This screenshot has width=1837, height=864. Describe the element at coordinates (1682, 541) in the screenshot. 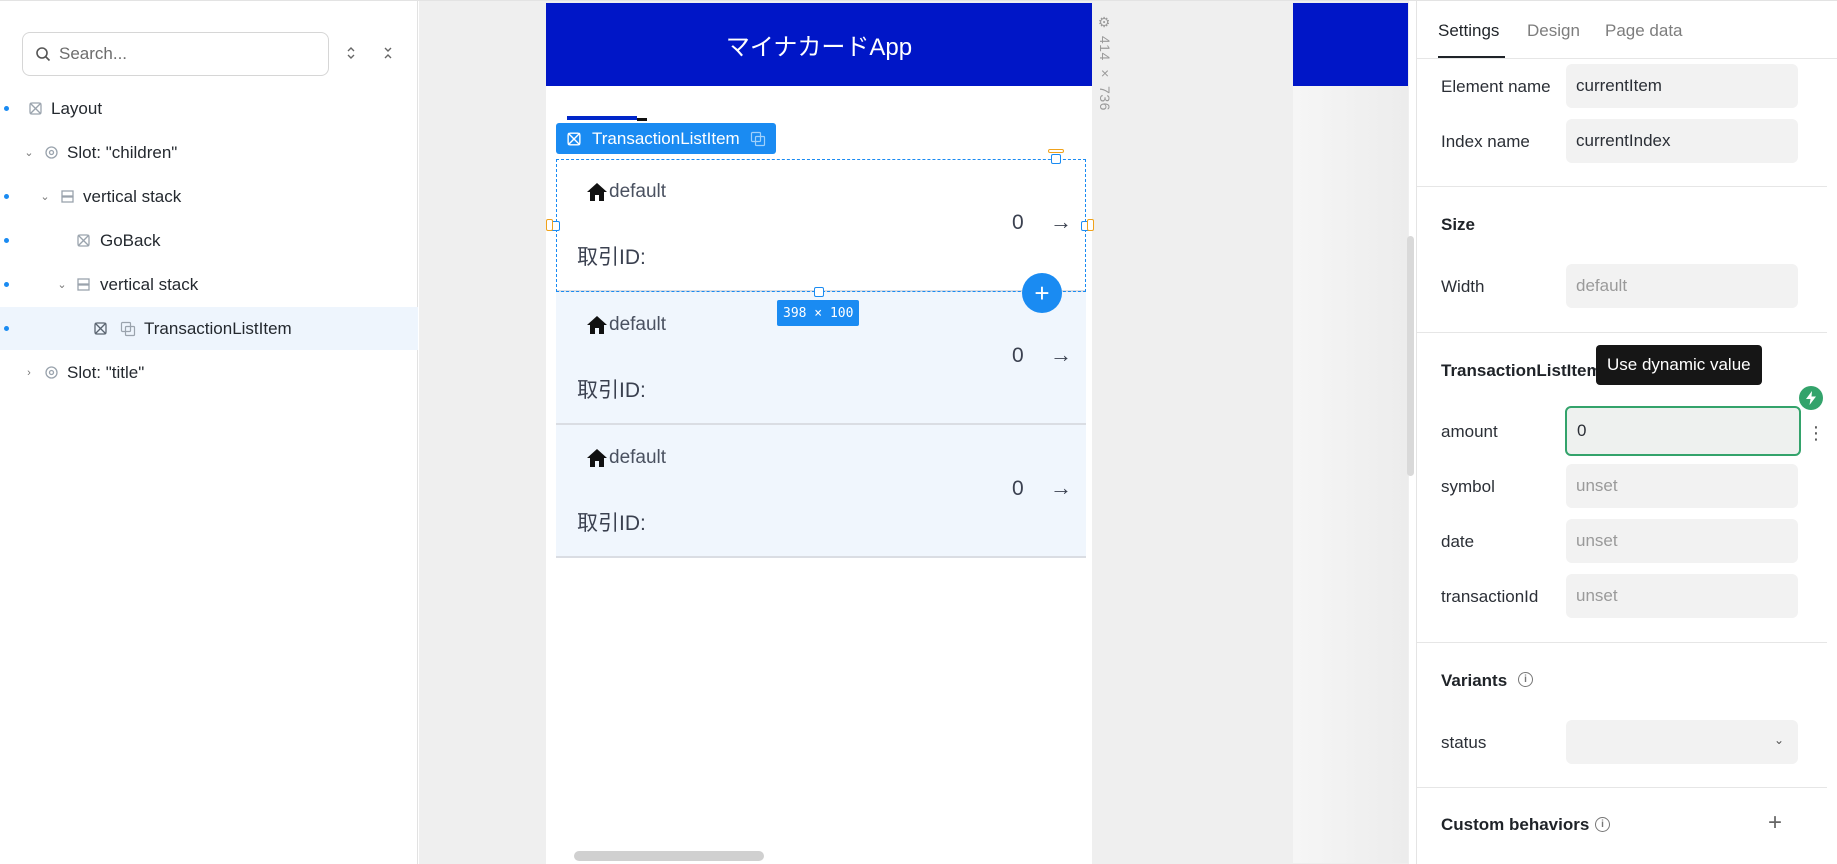

I see `date-input` at that location.